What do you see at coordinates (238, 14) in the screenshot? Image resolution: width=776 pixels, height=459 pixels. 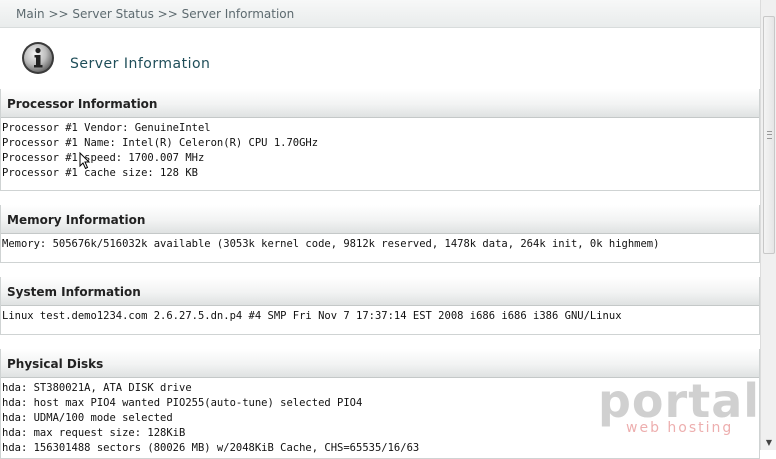 I see `breadcrumb-current-page: Server Information` at bounding box center [238, 14].